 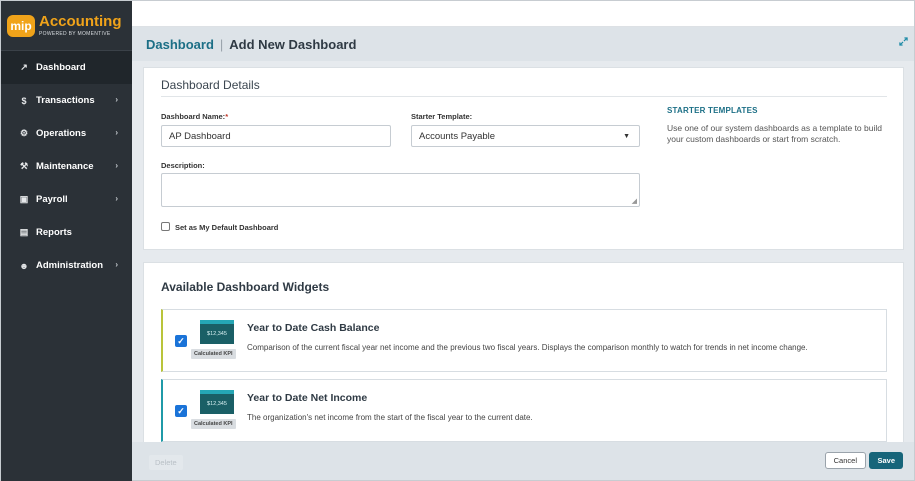 What do you see at coordinates (227, 116) in the screenshot?
I see `required-marker: *` at bounding box center [227, 116].